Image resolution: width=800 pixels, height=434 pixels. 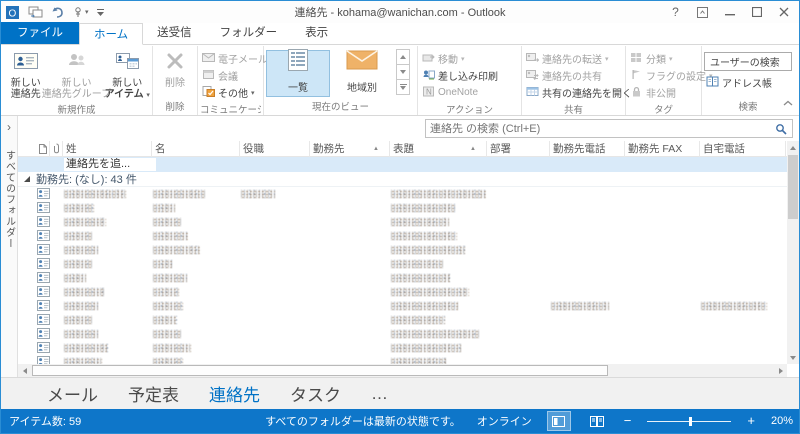 I want to click on document-icon, so click(x=42, y=148).